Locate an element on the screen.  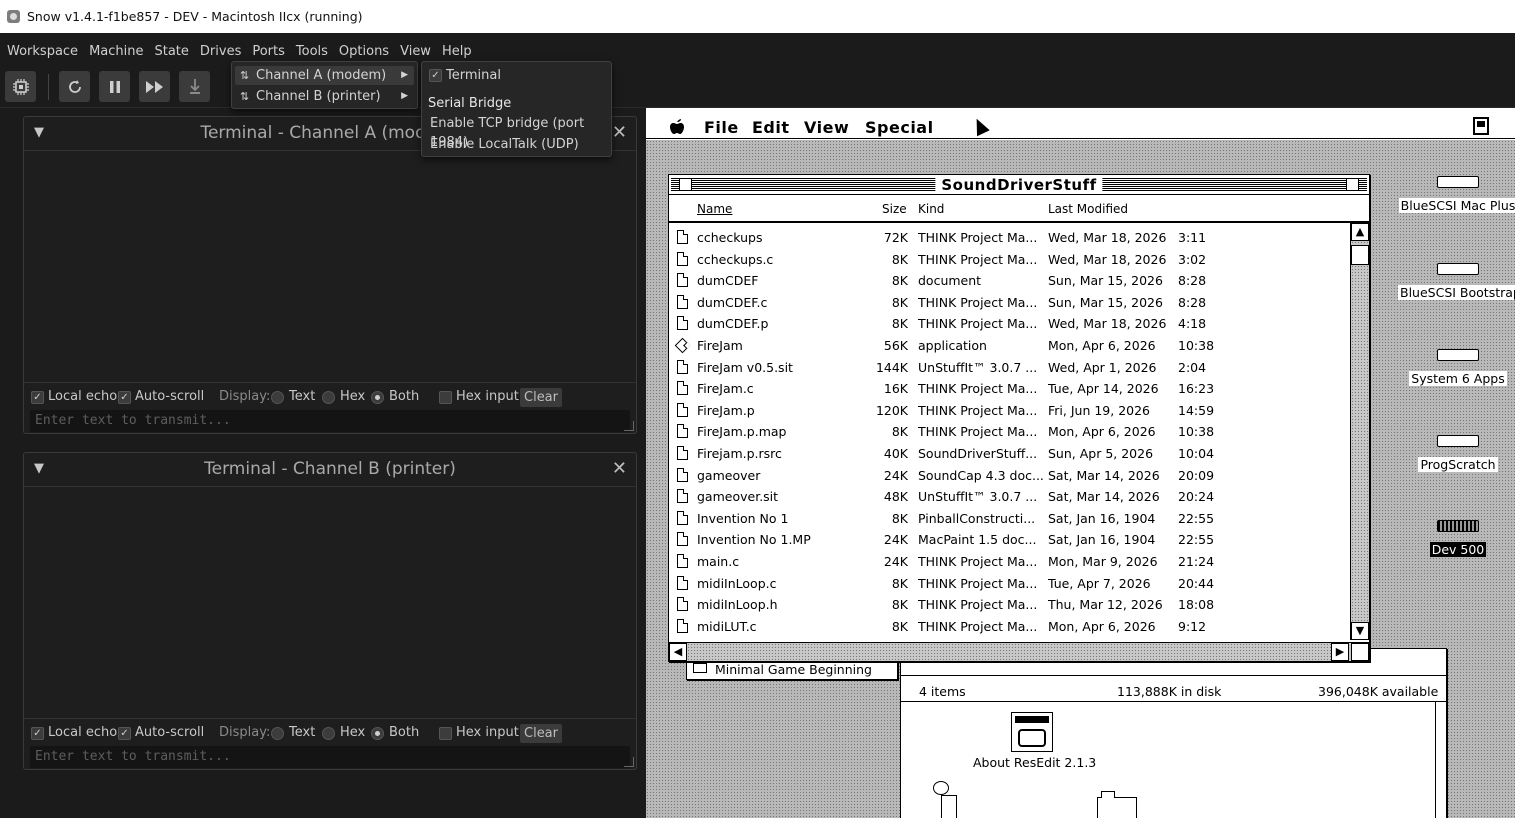
col-name: Name is located at coordinates (714, 209).